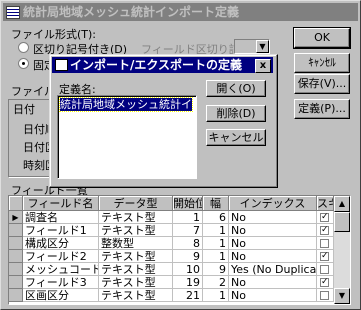  Describe the element at coordinates (23, 47) in the screenshot. I see `delimited-radio` at that location.